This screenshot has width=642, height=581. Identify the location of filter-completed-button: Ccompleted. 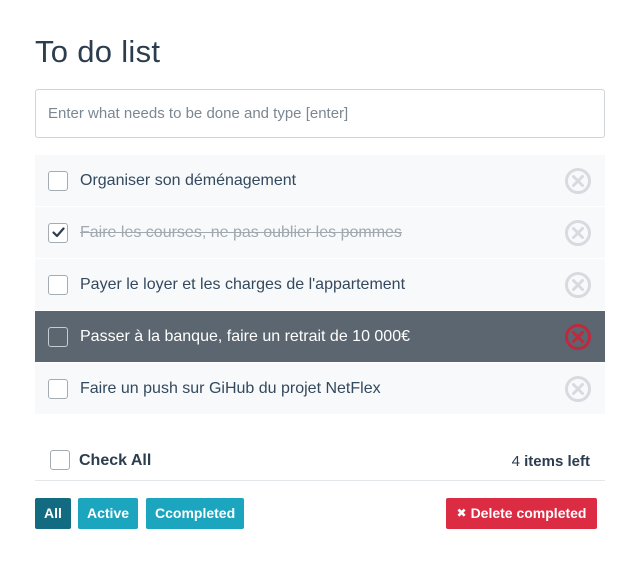
(195, 513).